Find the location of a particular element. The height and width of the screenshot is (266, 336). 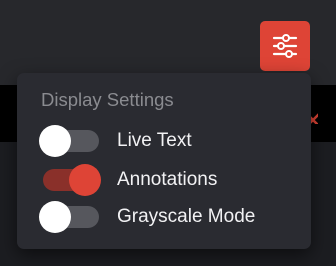

toggle-row-grayscale-mode: Grayscale Mode is located at coordinates (164, 217).